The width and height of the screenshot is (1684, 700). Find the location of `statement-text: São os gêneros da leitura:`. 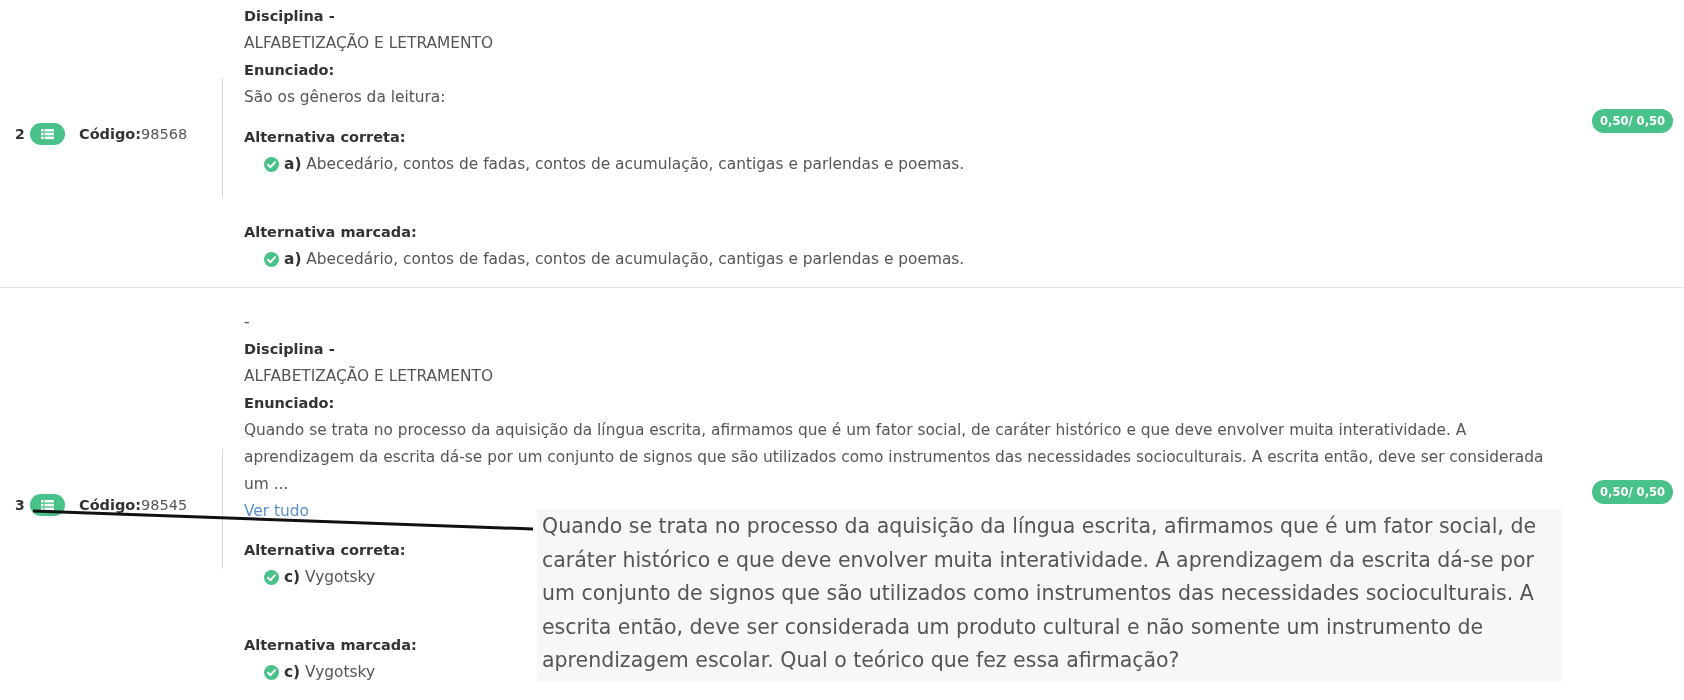

statement-text: São os gêneros da leitura: is located at coordinates (345, 97).